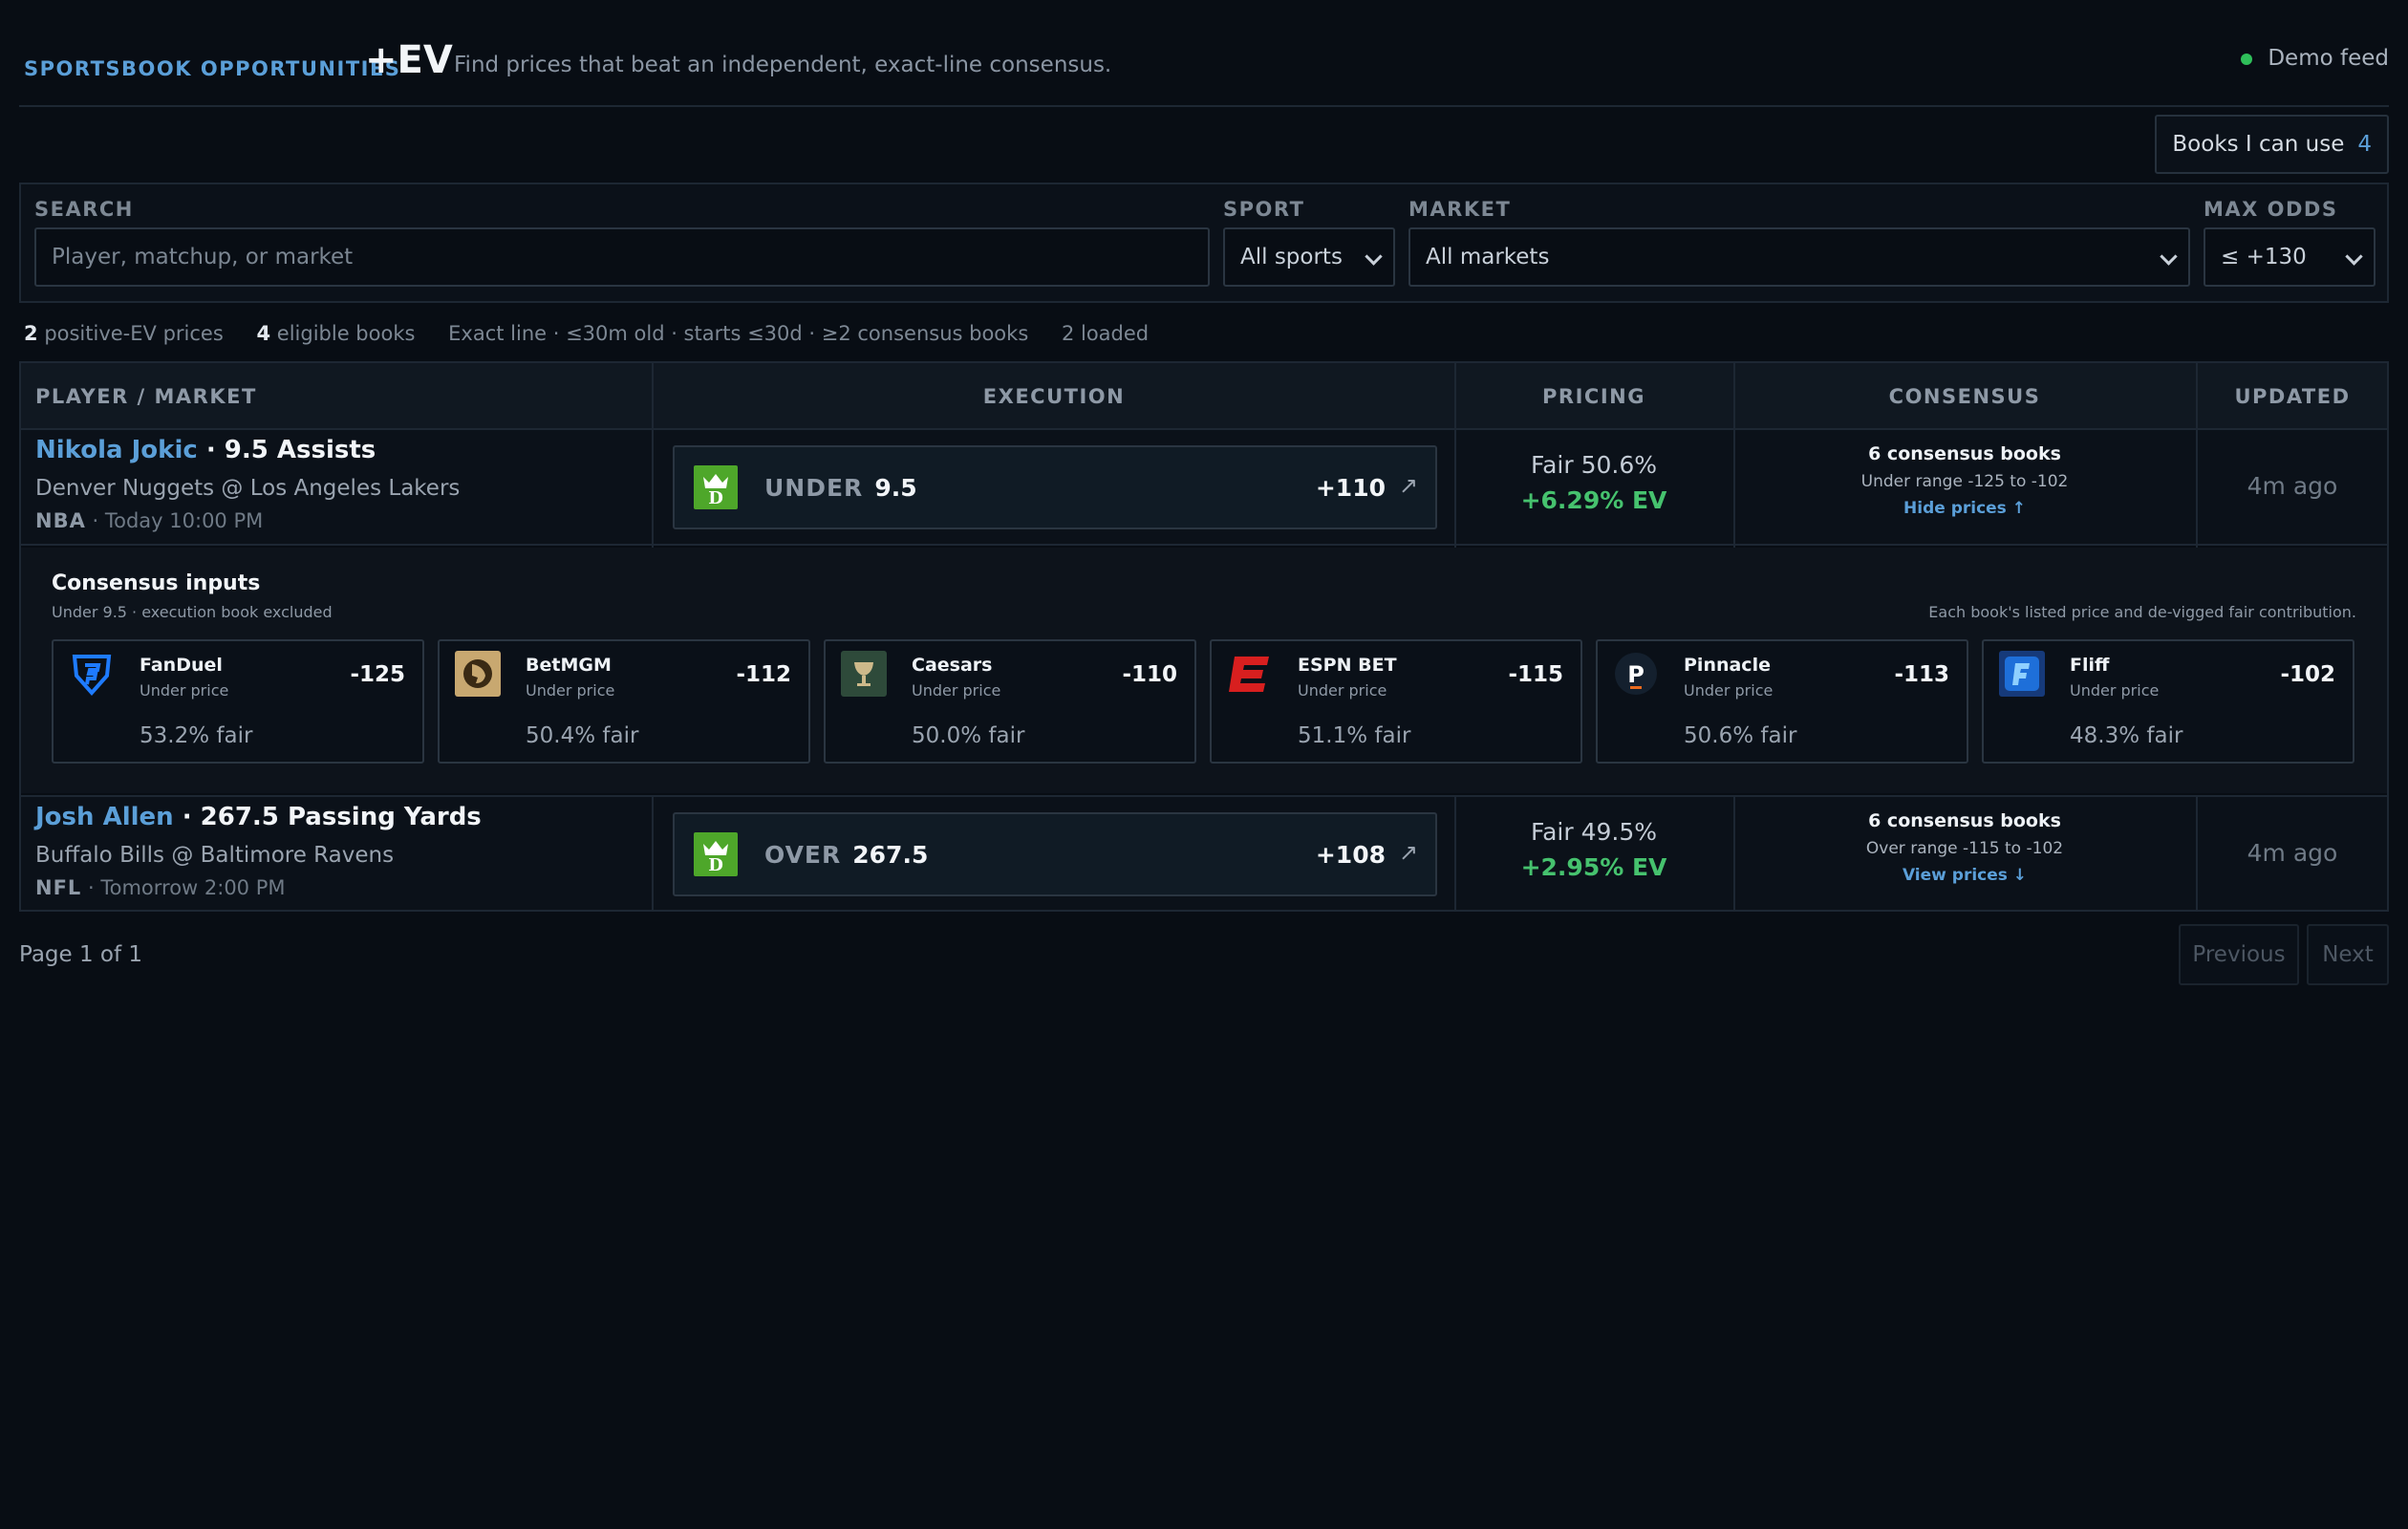 This screenshot has width=2408, height=1529. I want to click on pinnacle-icon: P, so click(1636, 674).